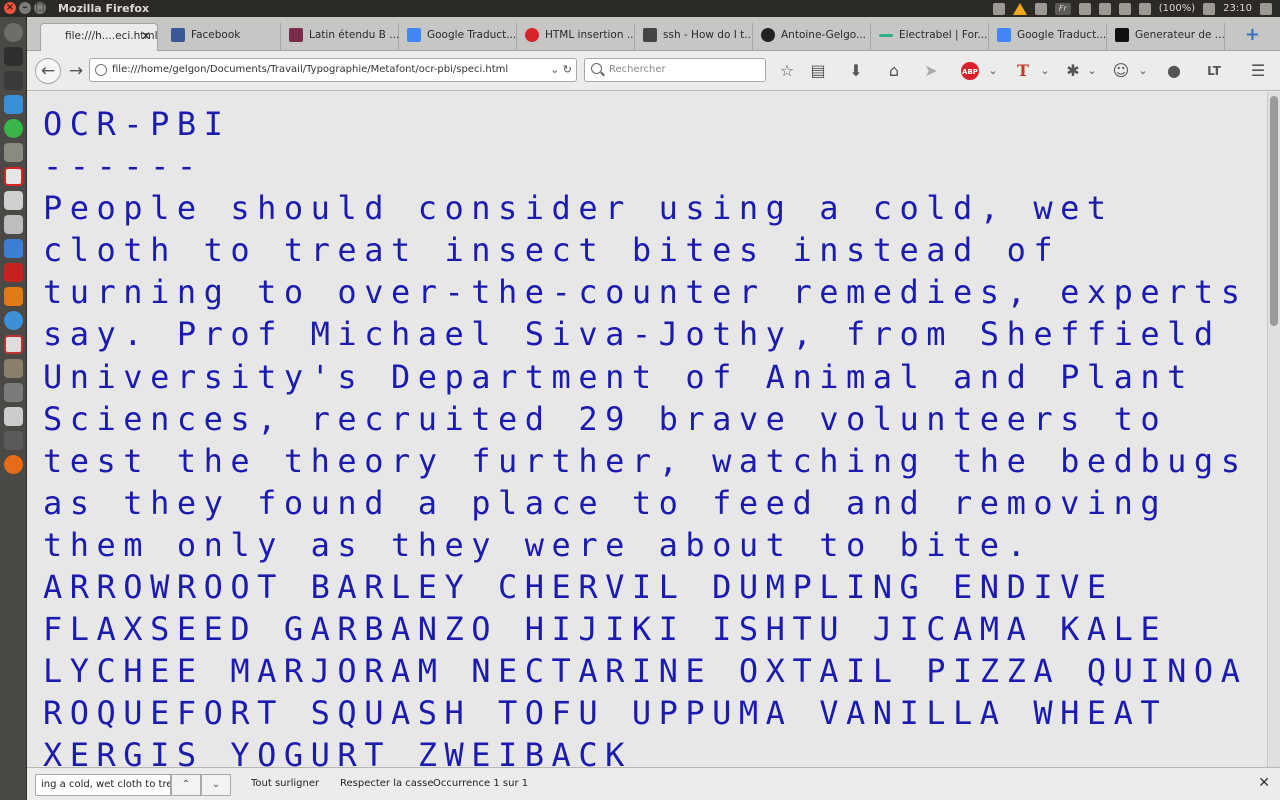  I want to click on inkscape-icon, so click(13, 80).